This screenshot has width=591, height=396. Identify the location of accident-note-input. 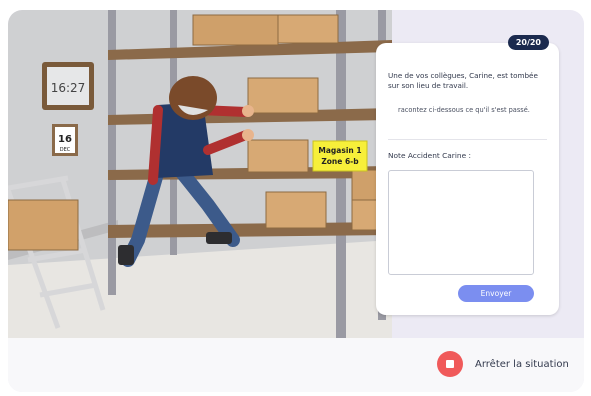
(461, 222).